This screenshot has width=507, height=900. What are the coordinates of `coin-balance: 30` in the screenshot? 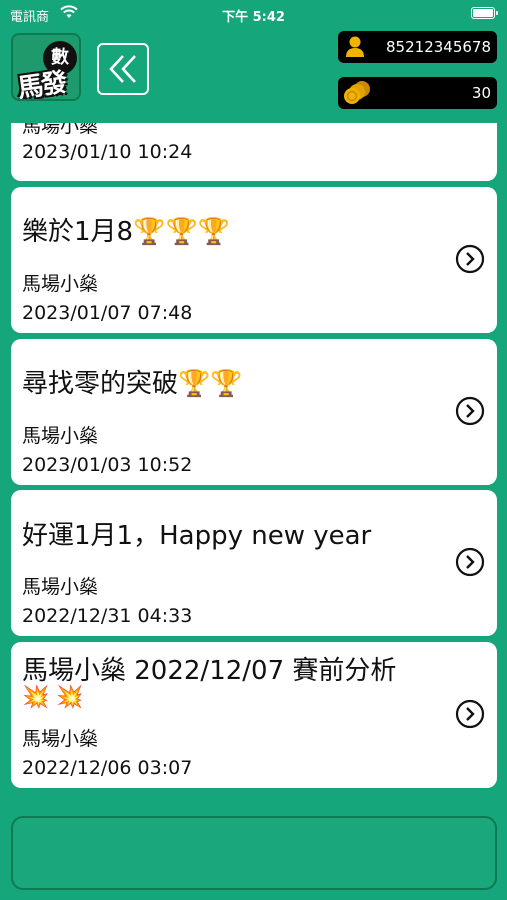 It's located at (417, 93).